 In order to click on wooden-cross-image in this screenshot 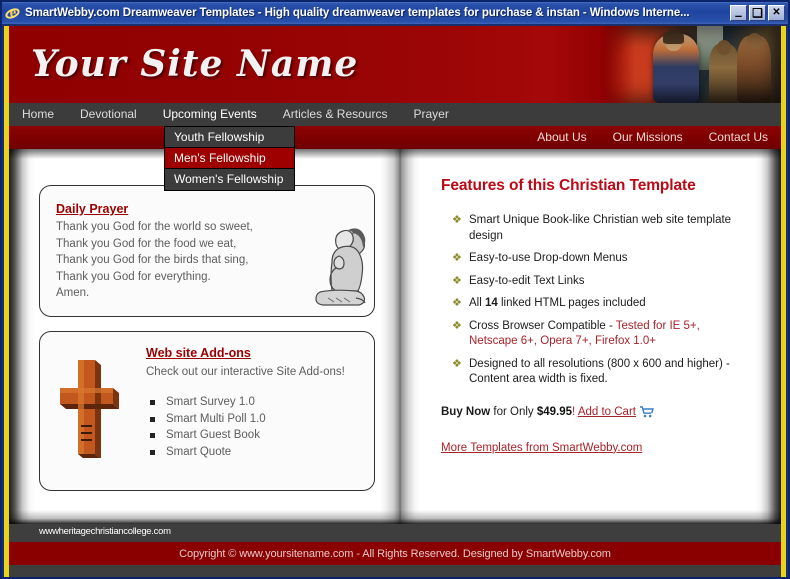, I will do `click(89, 409)`.